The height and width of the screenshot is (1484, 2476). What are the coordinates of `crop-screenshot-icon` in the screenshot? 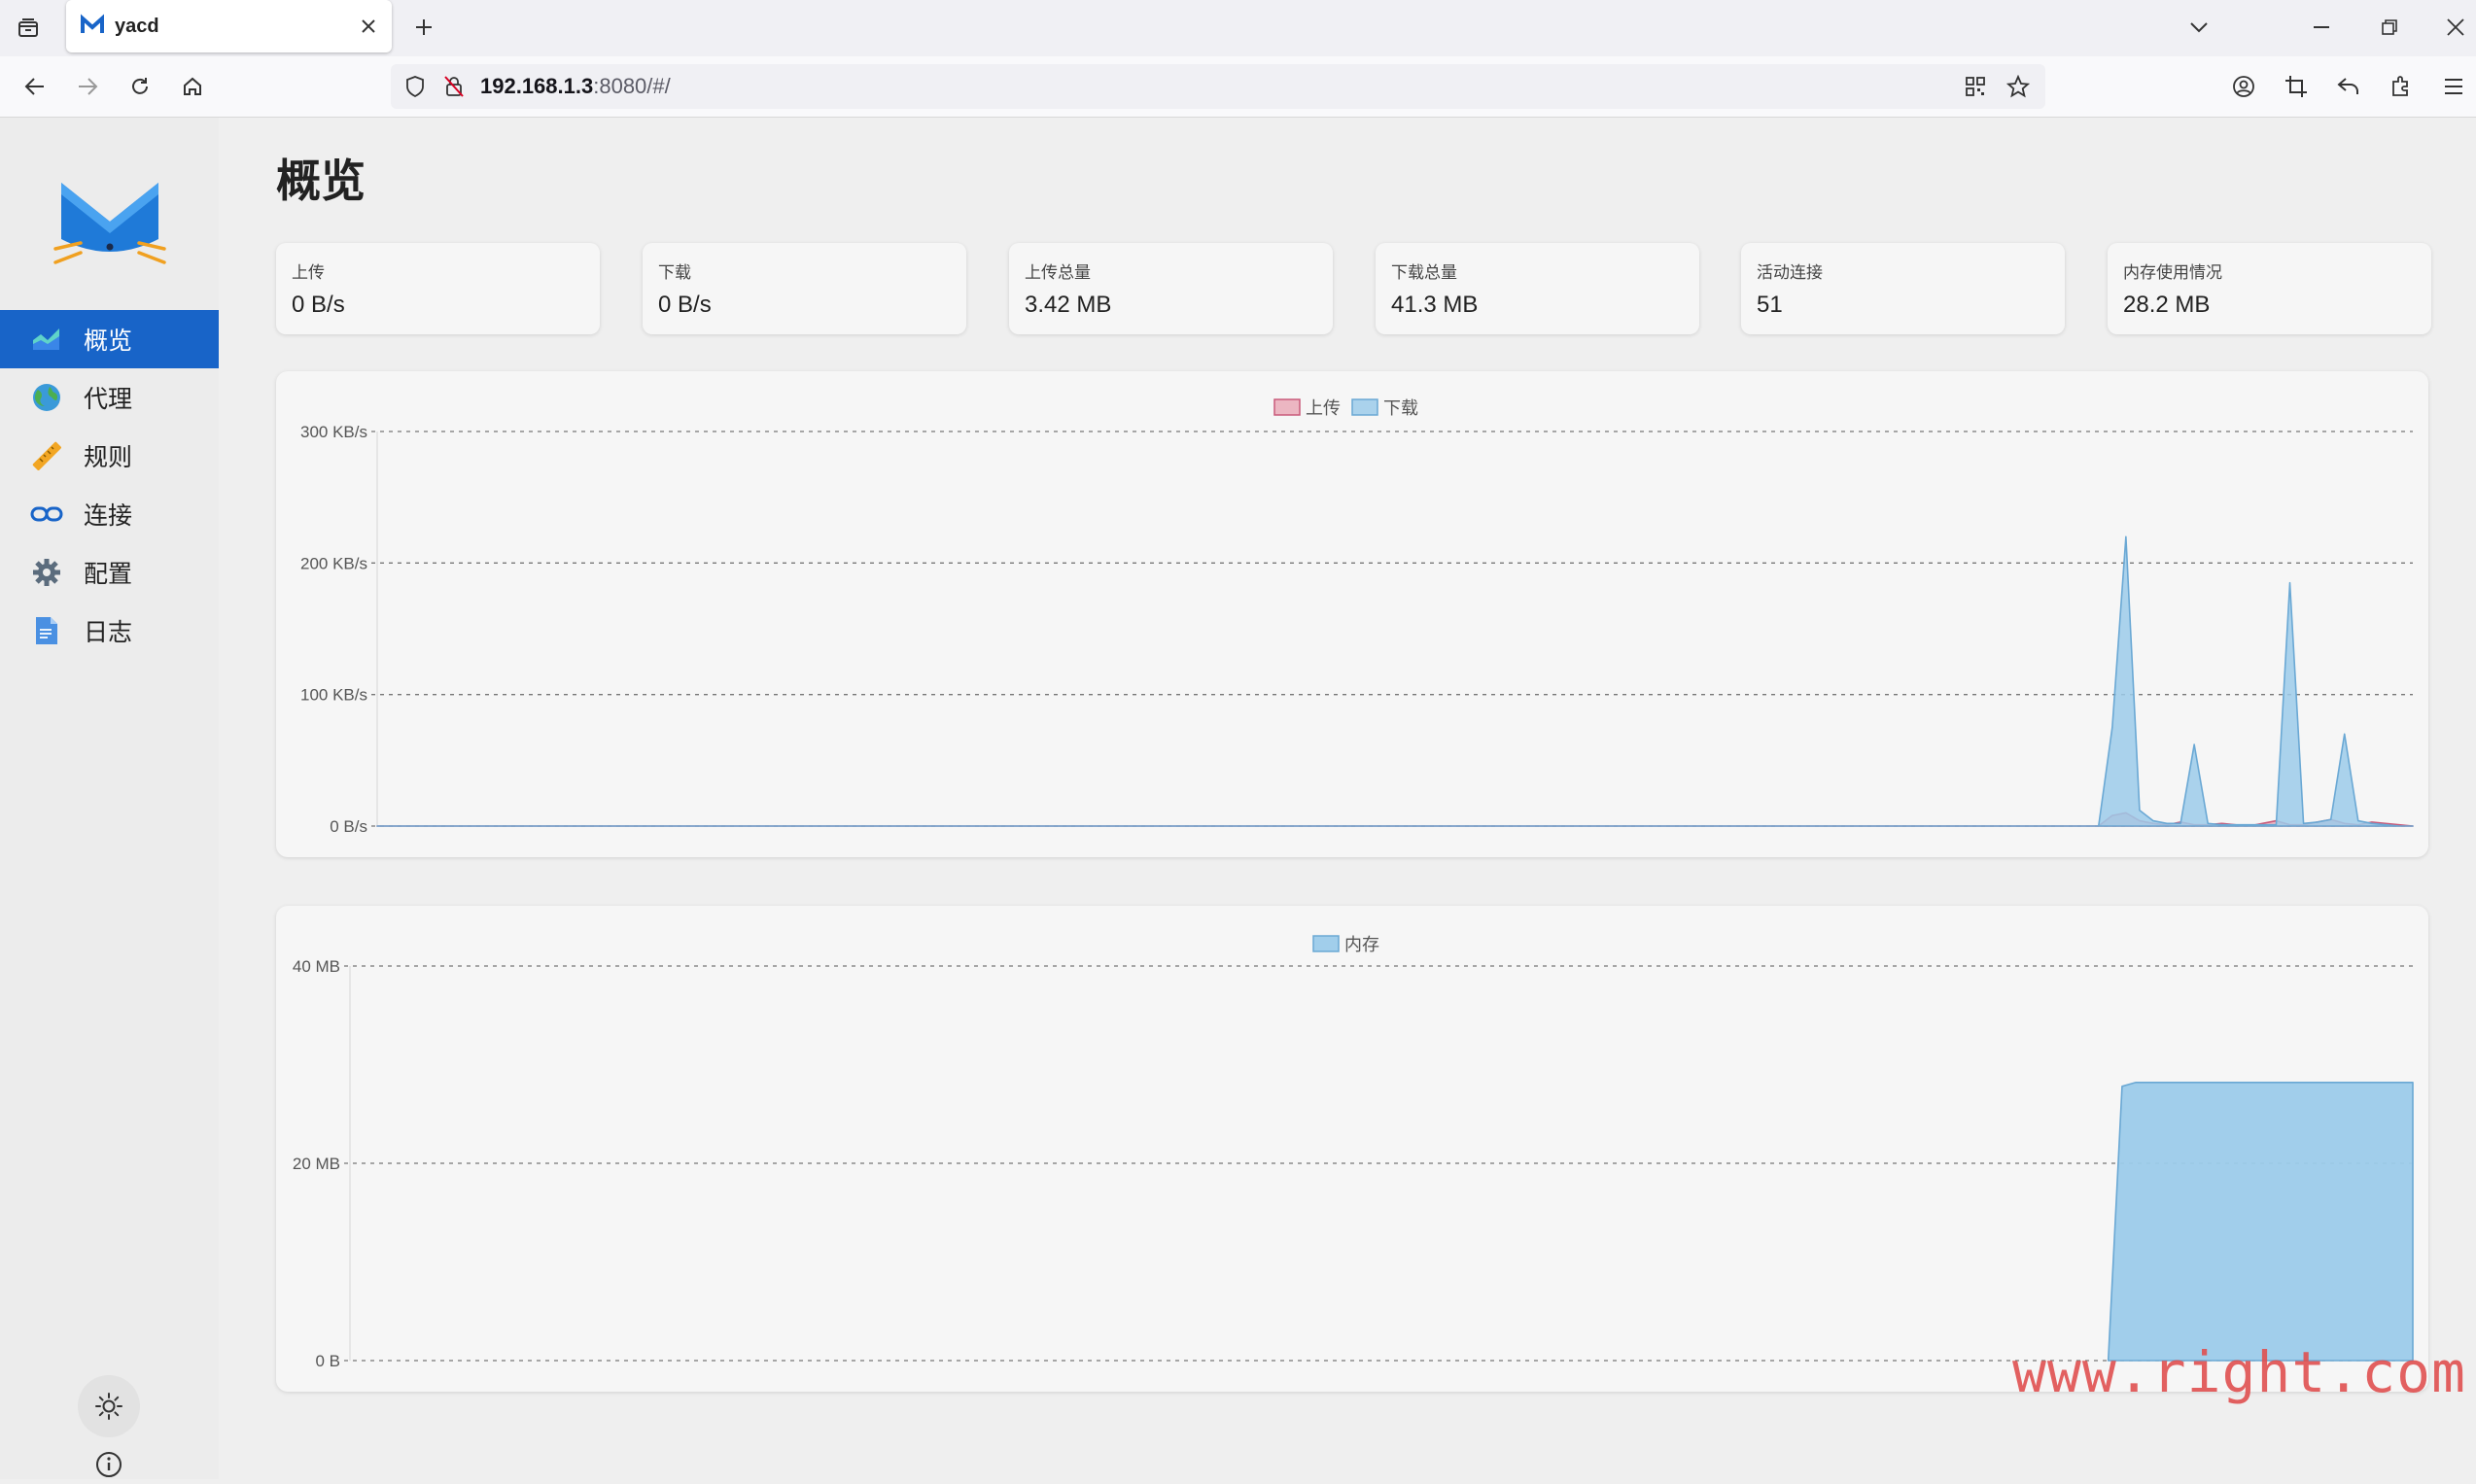 It's located at (2296, 86).